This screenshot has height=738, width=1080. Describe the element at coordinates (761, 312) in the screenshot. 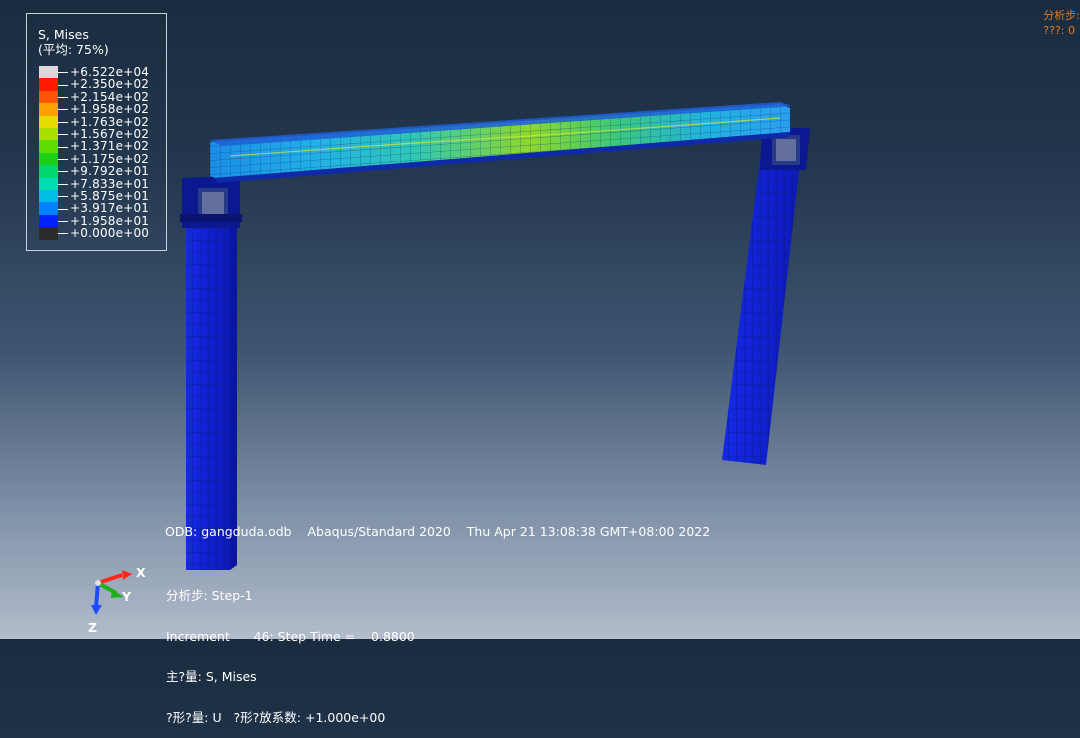

I see `right-column` at that location.